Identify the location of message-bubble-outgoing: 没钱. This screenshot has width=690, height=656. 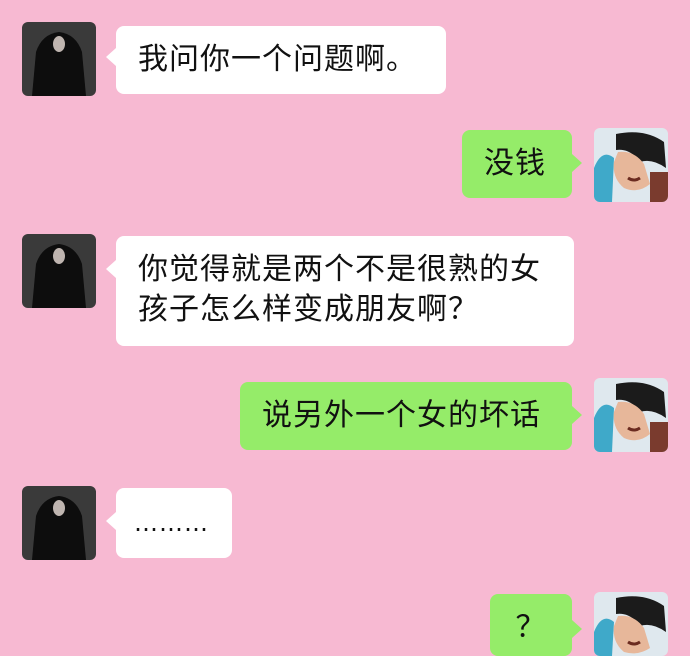
(517, 164).